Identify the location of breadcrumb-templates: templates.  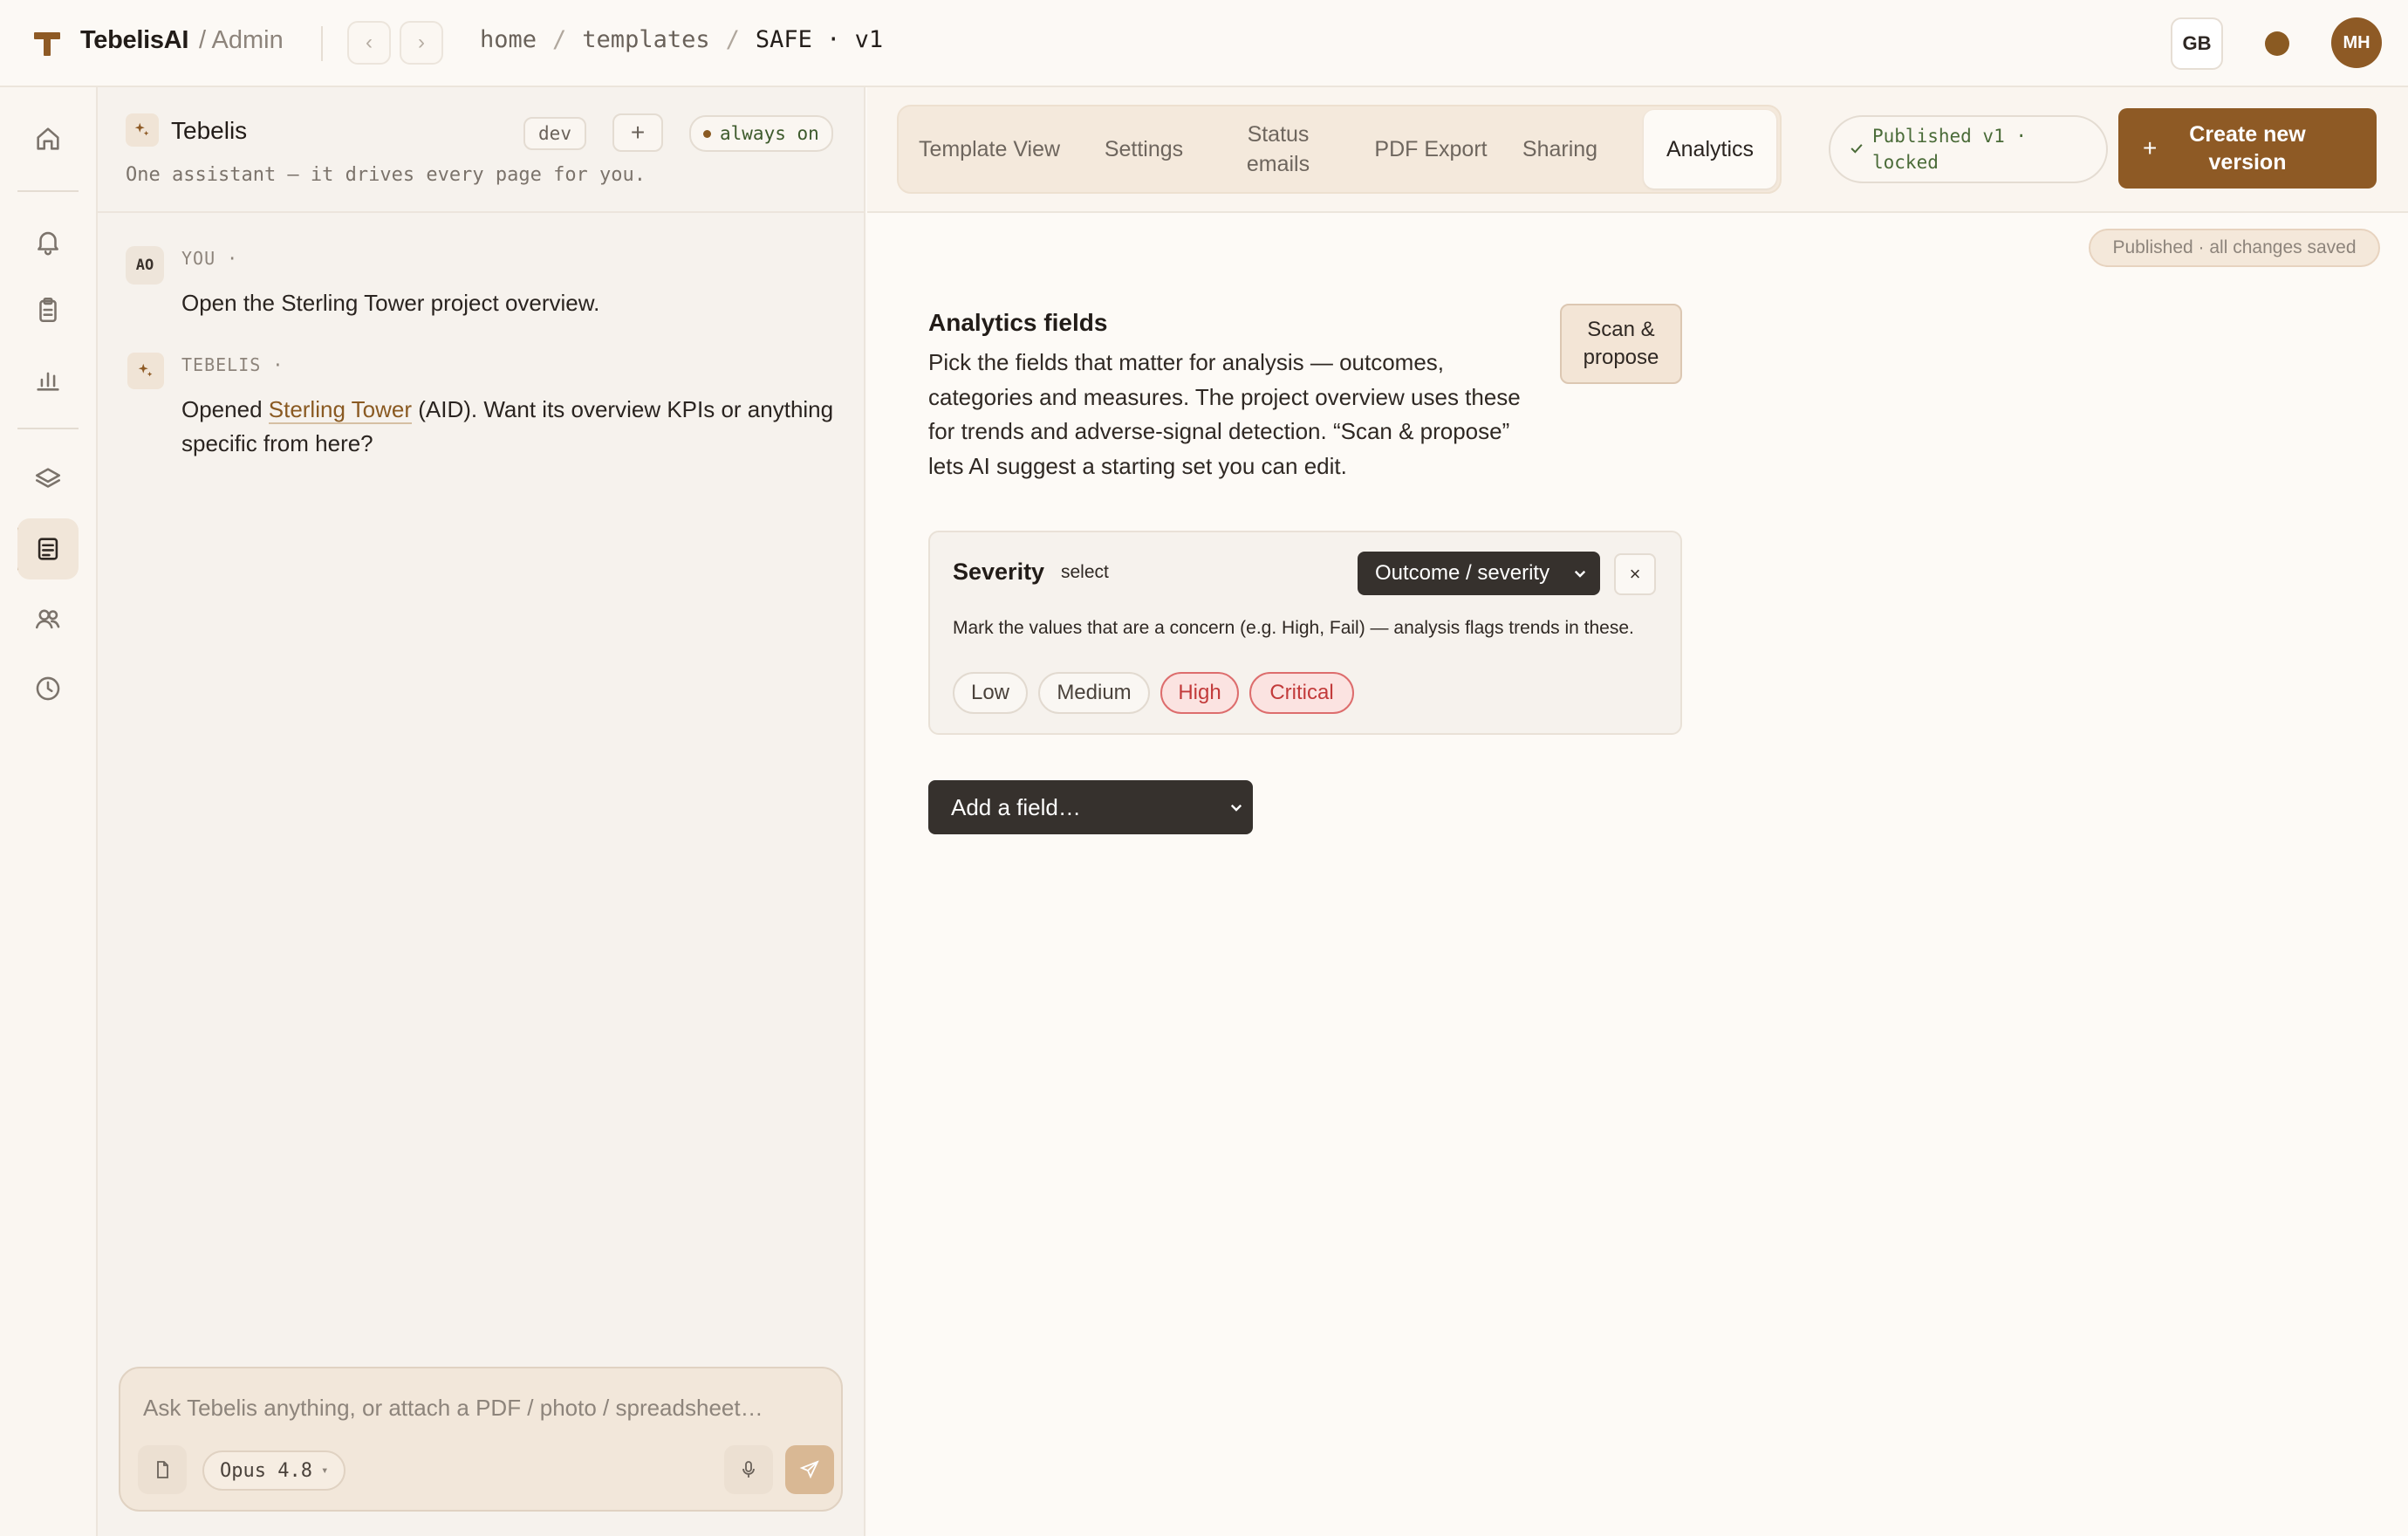
(645, 39).